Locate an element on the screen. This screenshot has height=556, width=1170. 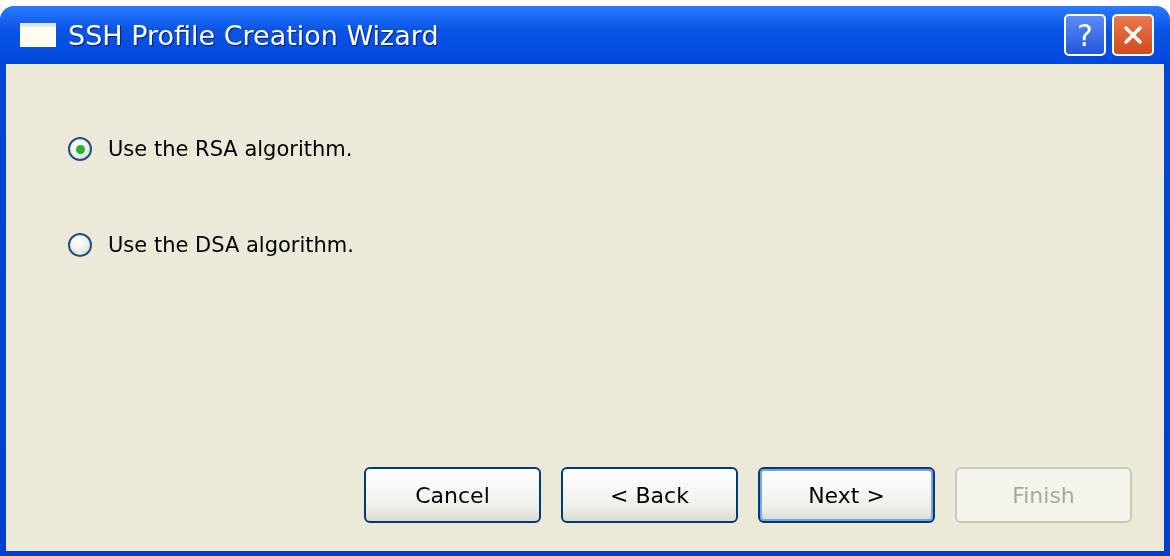
help-button: ? is located at coordinates (1085, 35).